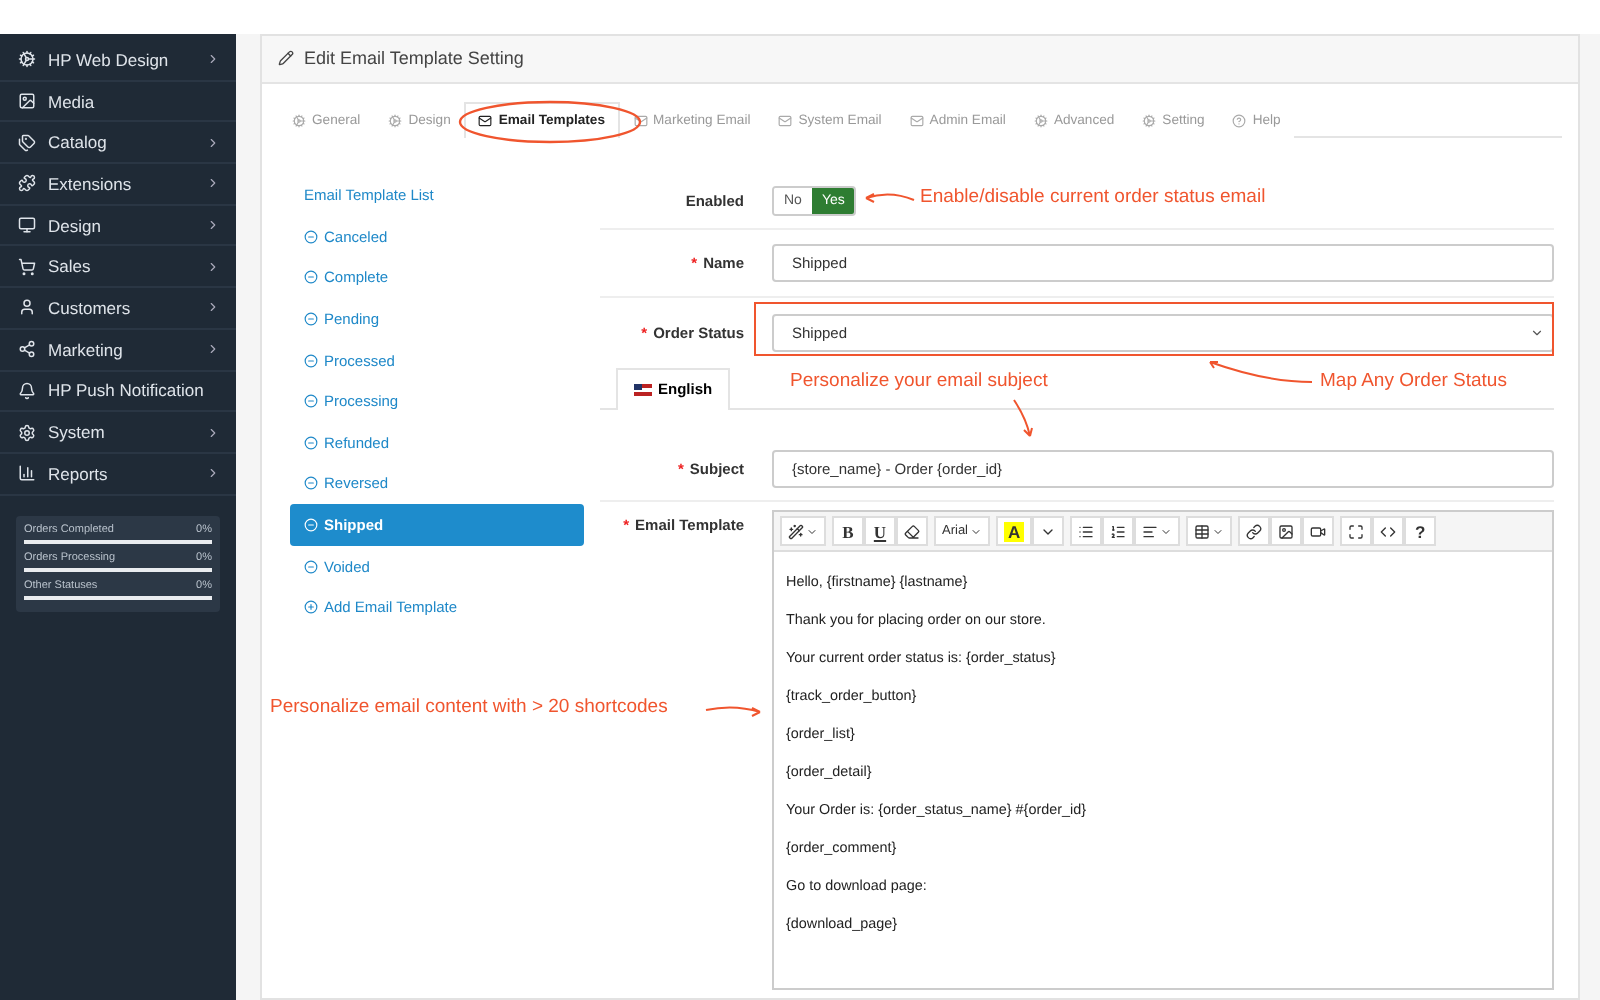  What do you see at coordinates (1239, 120) in the screenshot?
I see `help-icon` at bounding box center [1239, 120].